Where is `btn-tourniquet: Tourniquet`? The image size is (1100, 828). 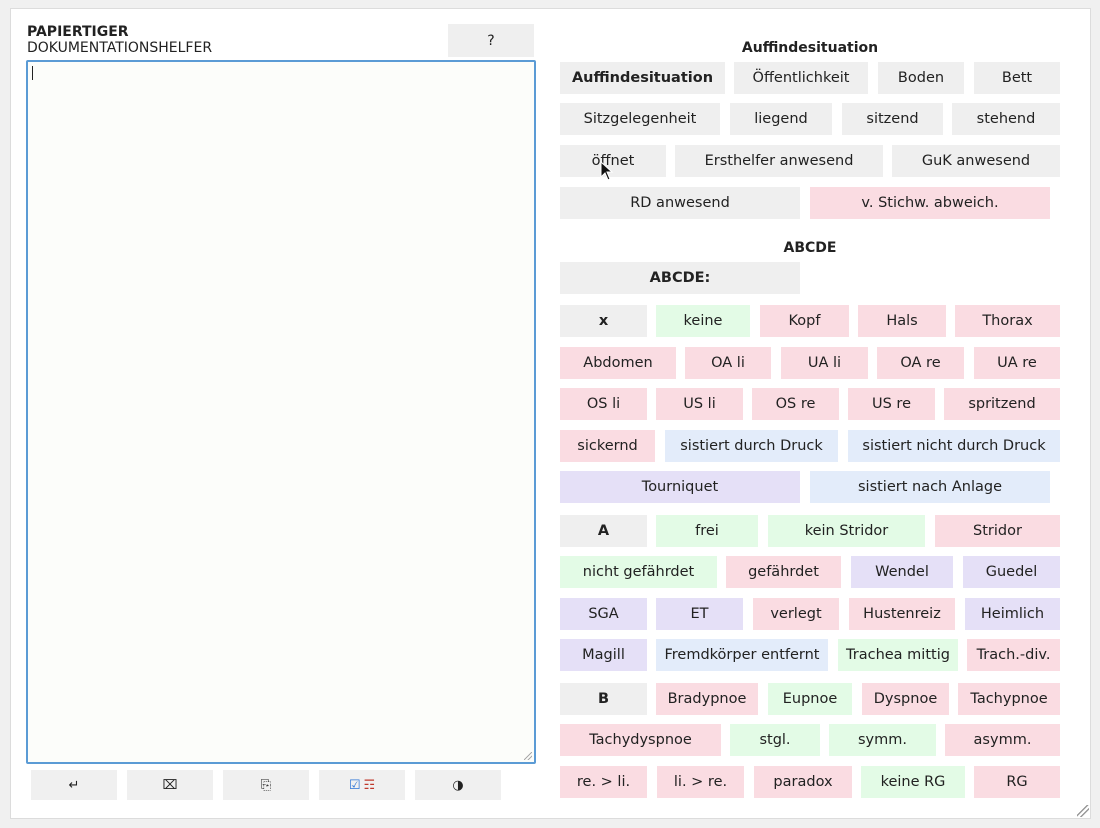
btn-tourniquet: Tourniquet is located at coordinates (680, 487).